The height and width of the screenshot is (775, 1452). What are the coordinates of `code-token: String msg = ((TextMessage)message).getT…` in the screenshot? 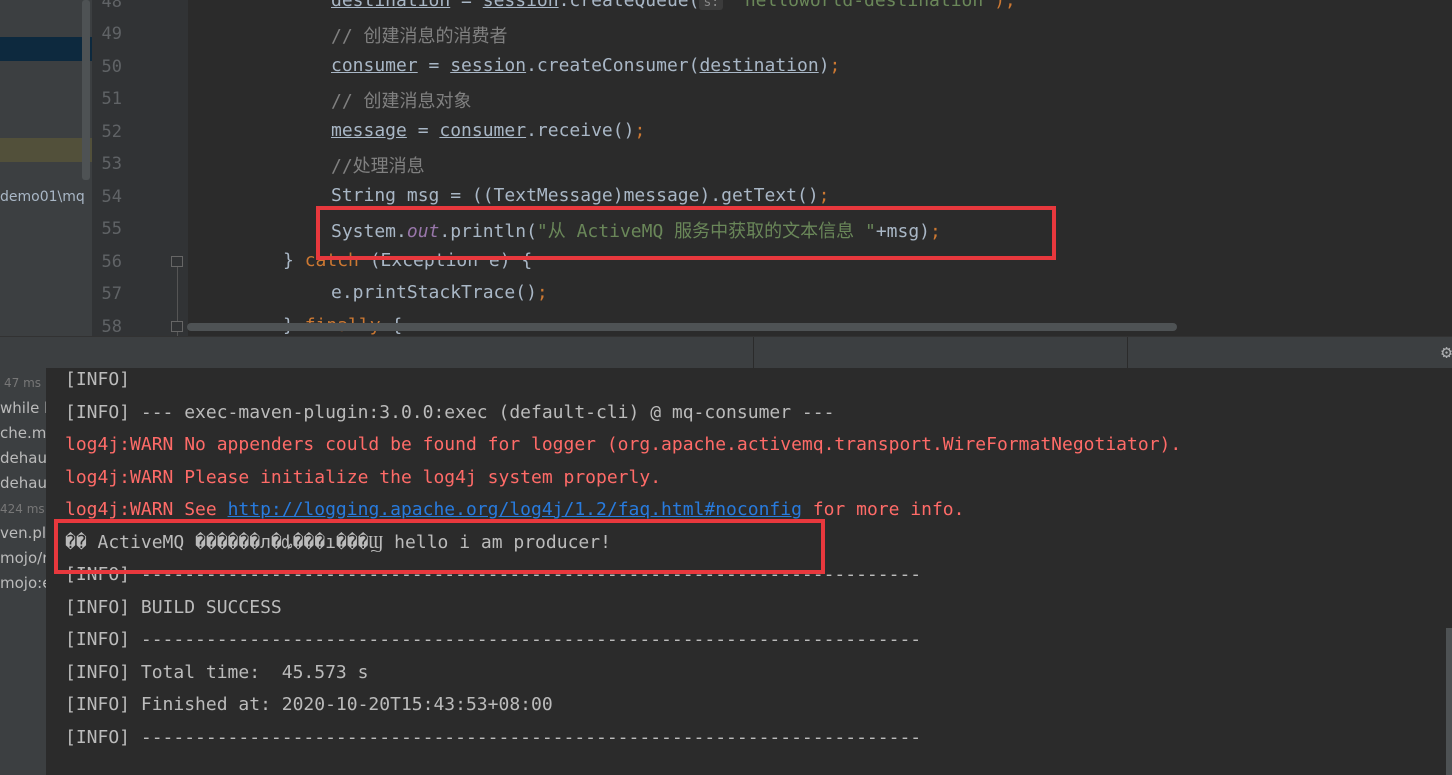 It's located at (575, 195).